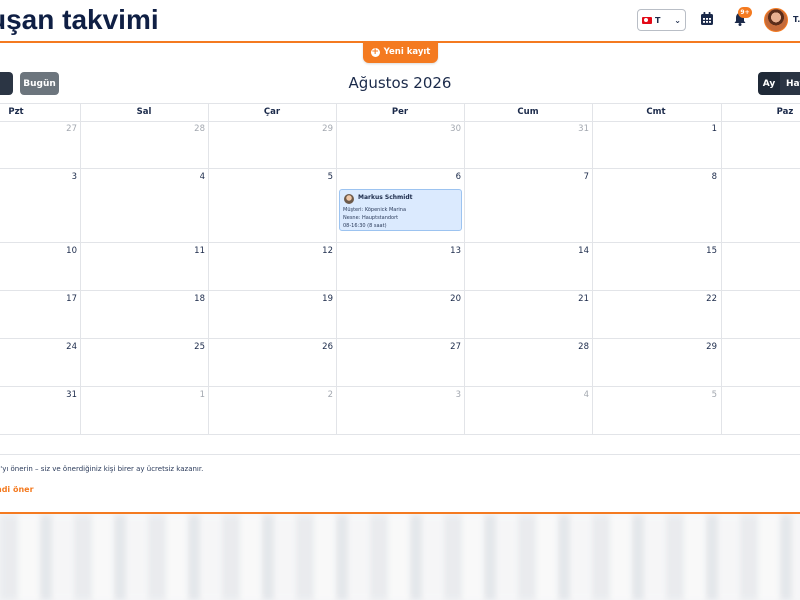 This screenshot has width=800, height=600. What do you see at coordinates (400, 21) in the screenshot?
I see `header: uşan takvimi T ⌄ 9+ T.` at bounding box center [400, 21].